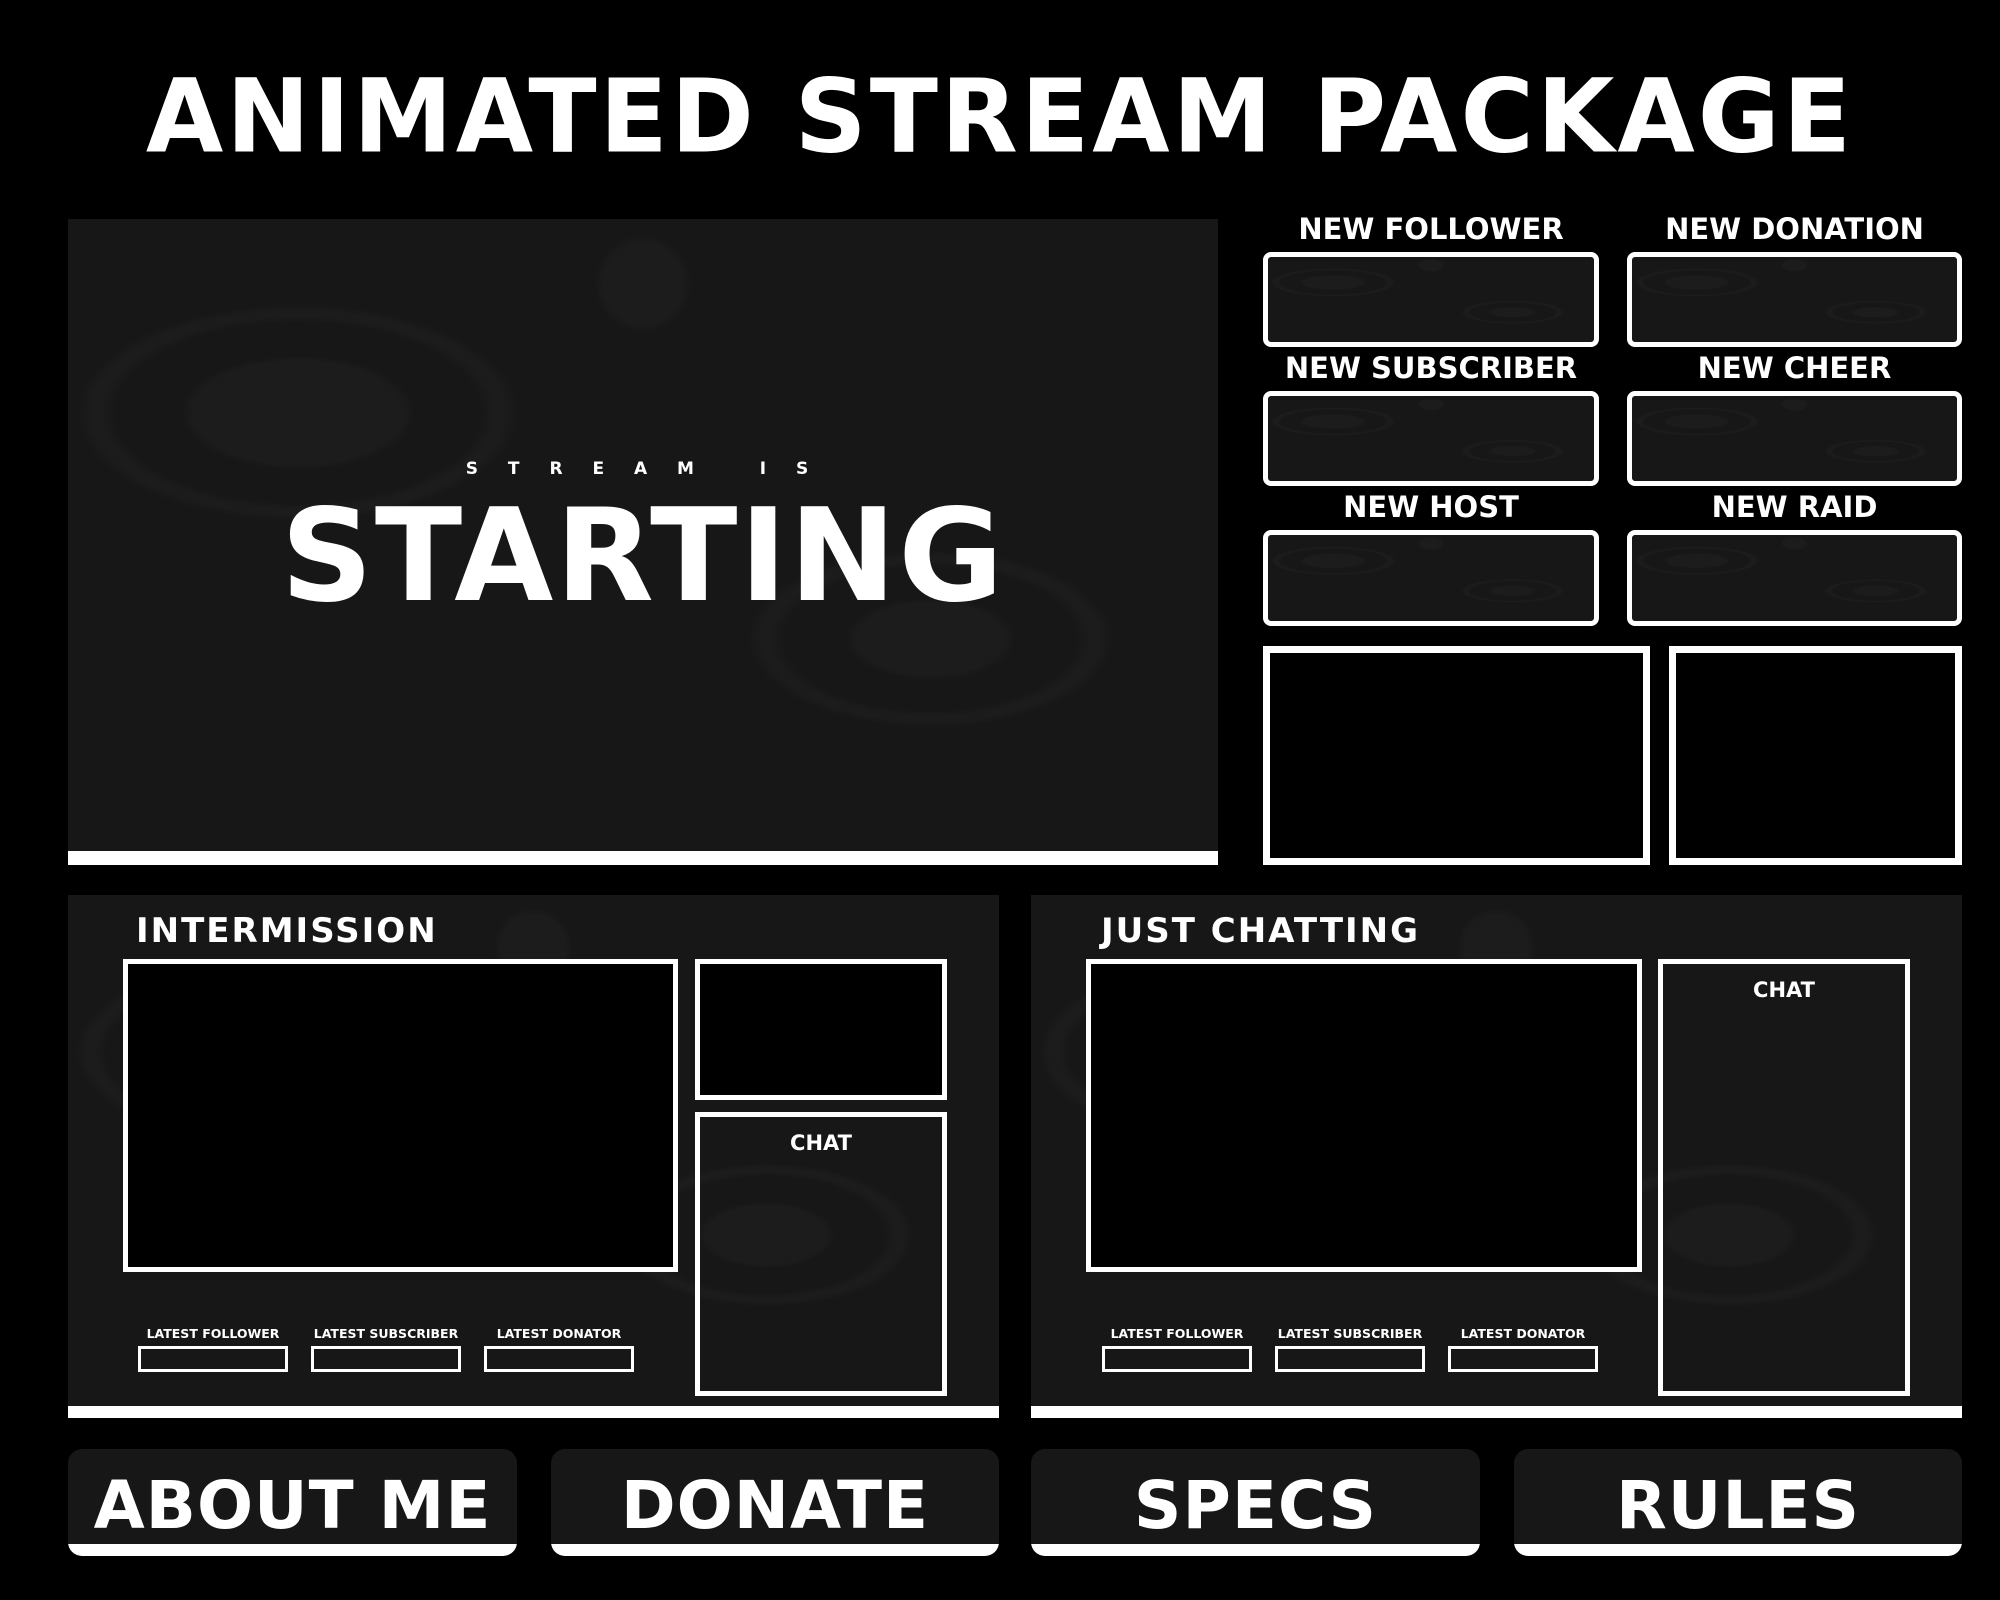 Image resolution: width=2000 pixels, height=1600 pixels. I want to click on alert-label-new-raid: NEW RAID, so click(1794, 507).